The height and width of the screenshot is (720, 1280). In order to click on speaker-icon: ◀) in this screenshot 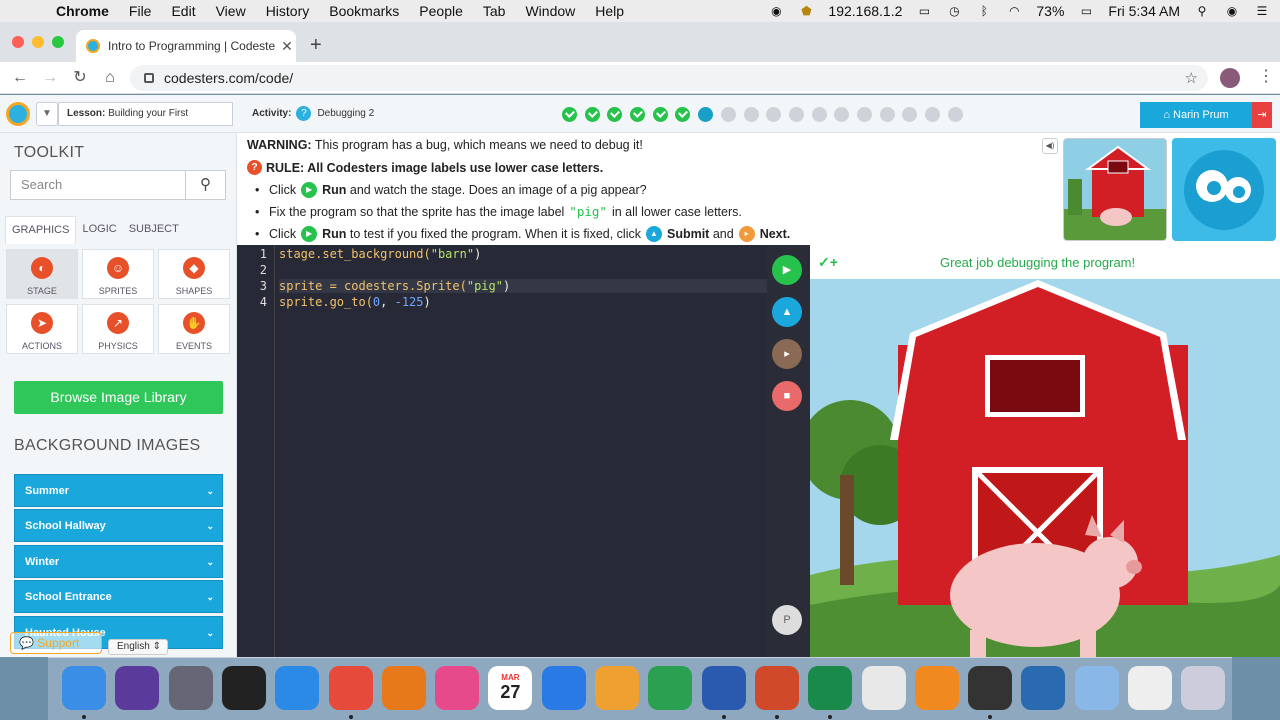, I will do `click(1050, 146)`.